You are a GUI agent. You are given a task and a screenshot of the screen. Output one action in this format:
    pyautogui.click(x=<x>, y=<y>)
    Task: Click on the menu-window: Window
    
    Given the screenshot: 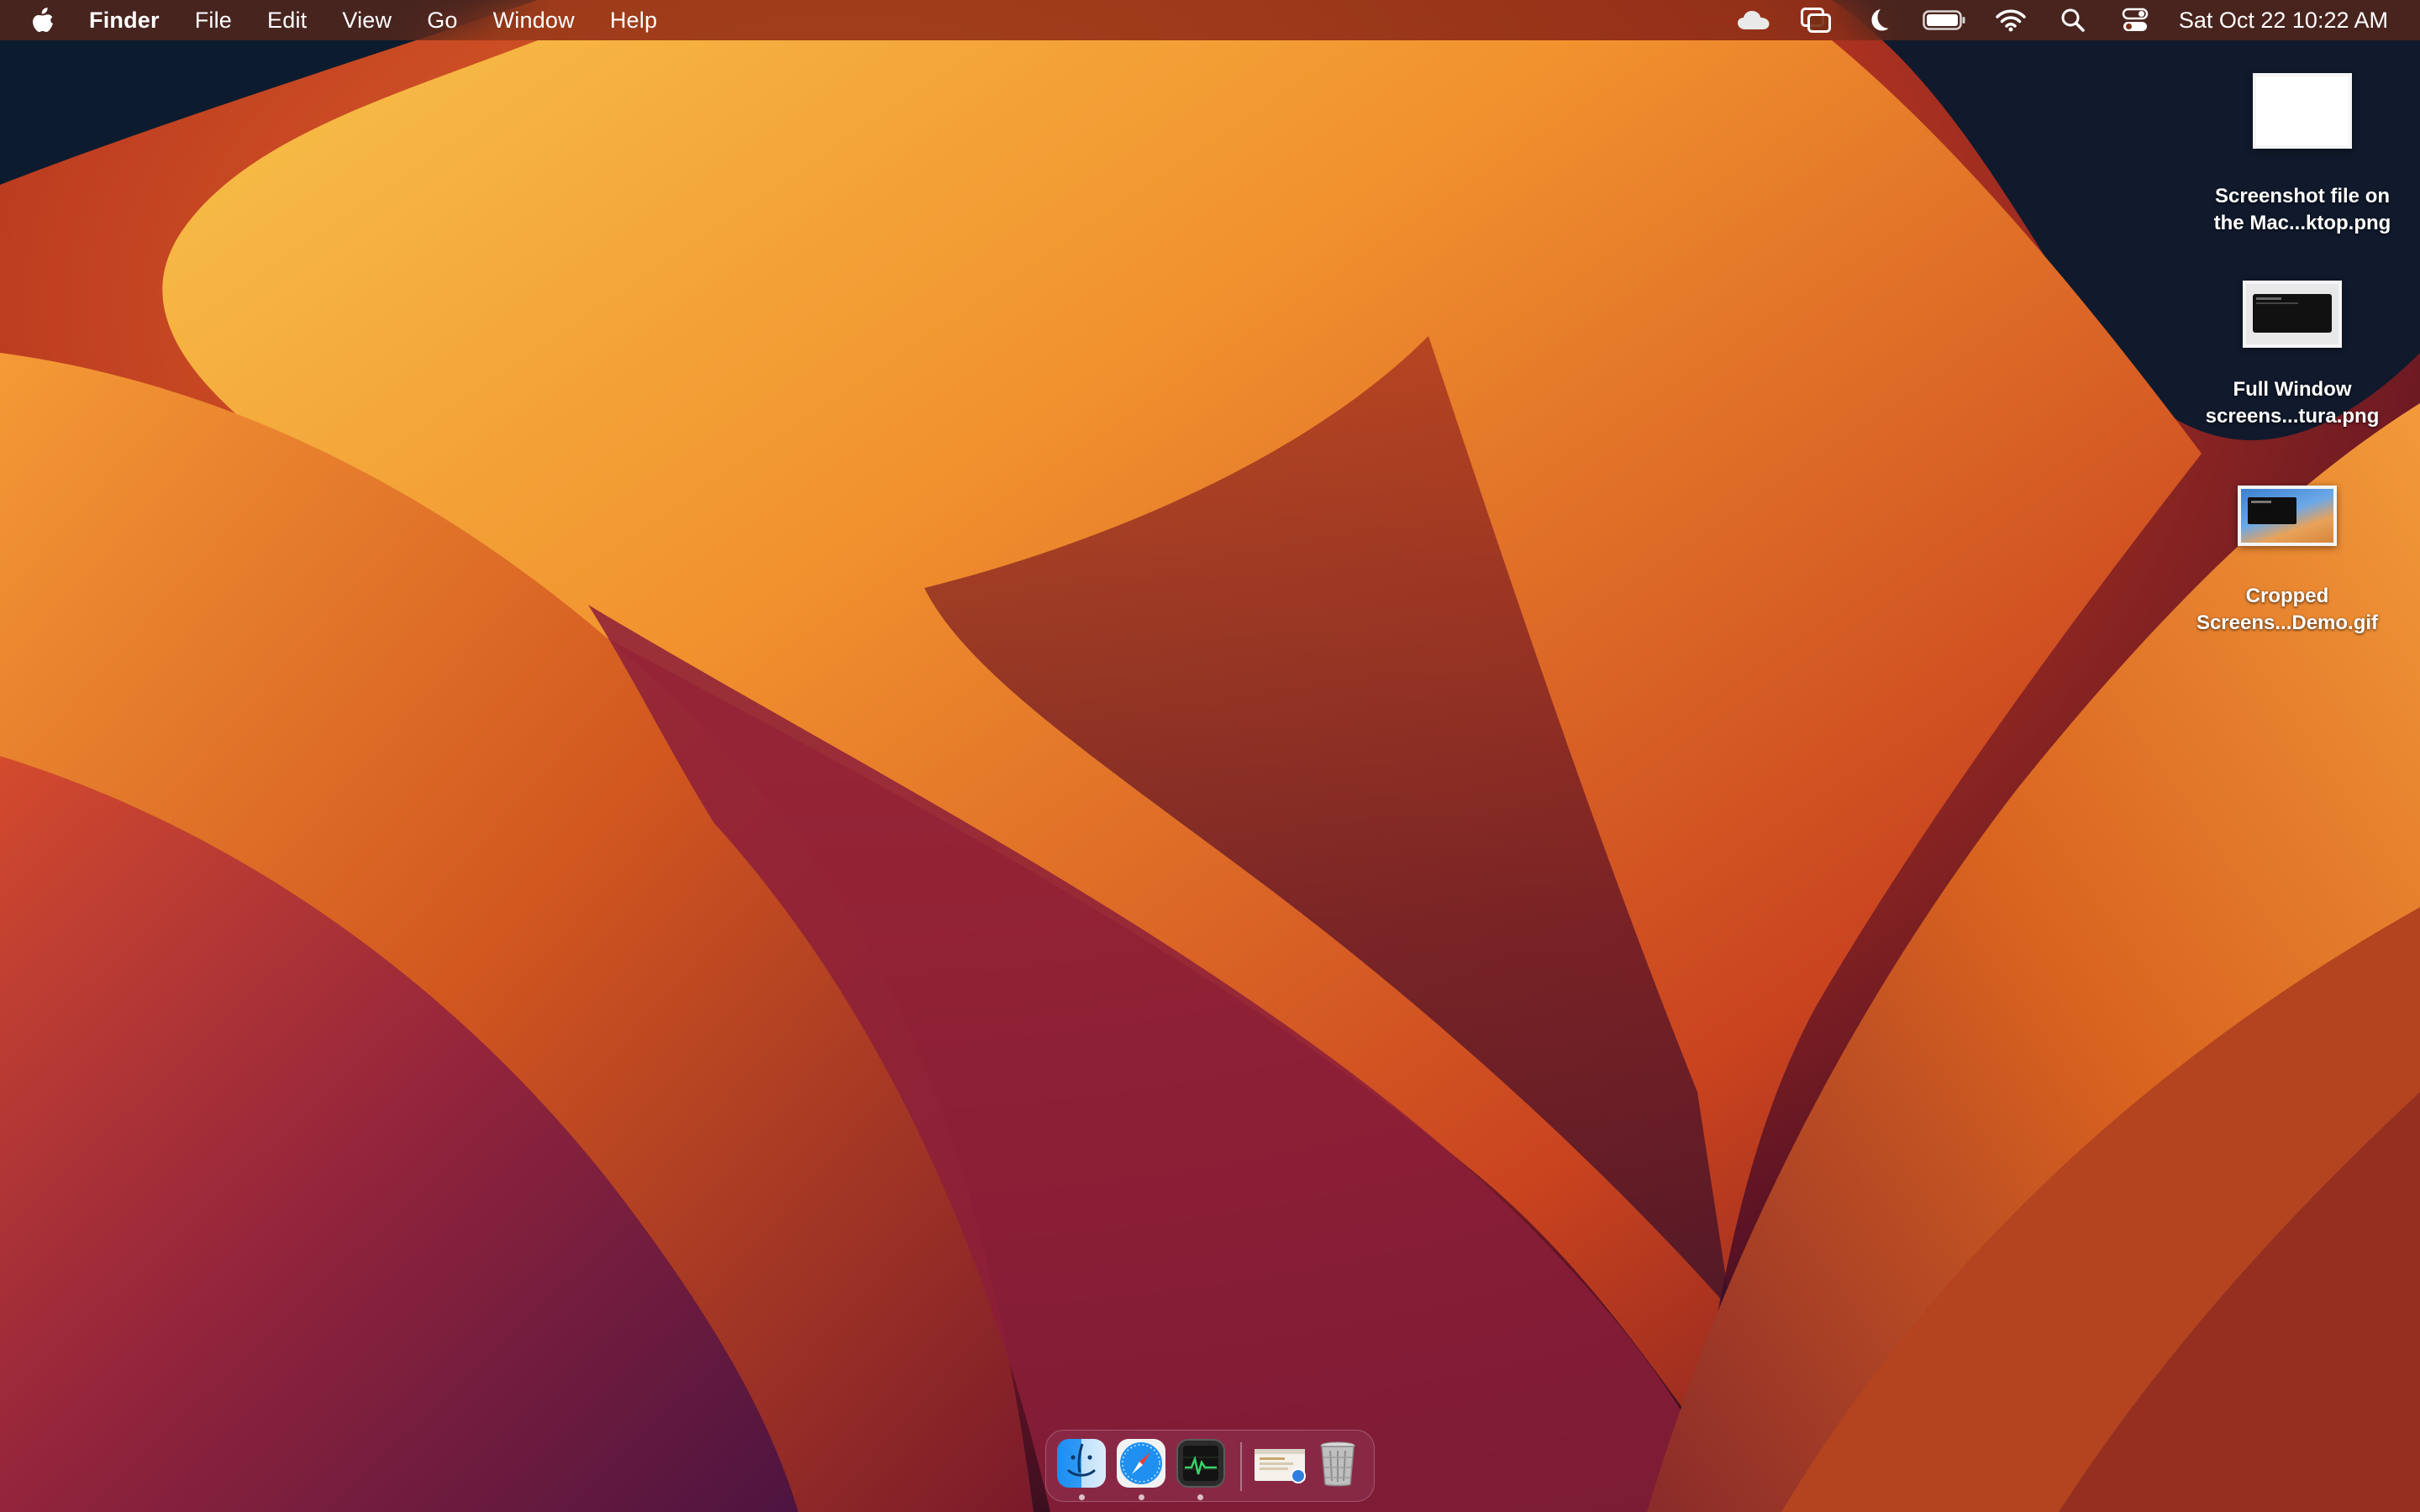 What is the action you would take?
    pyautogui.click(x=534, y=21)
    